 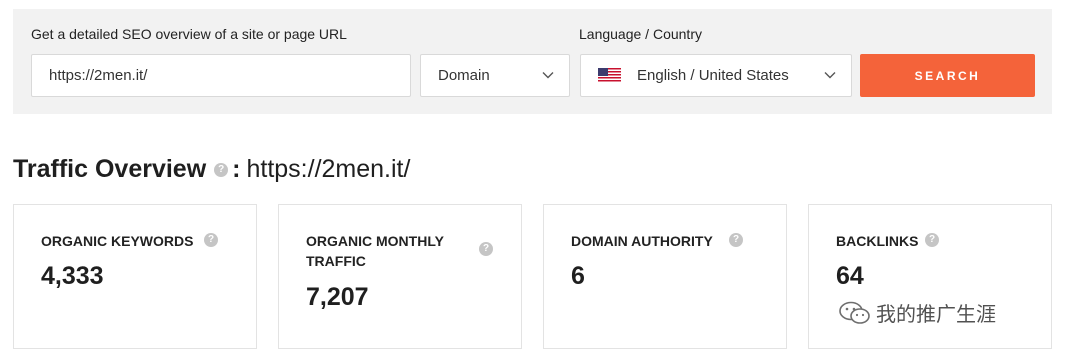 I want to click on country-select-value: English / United States, so click(x=713, y=75).